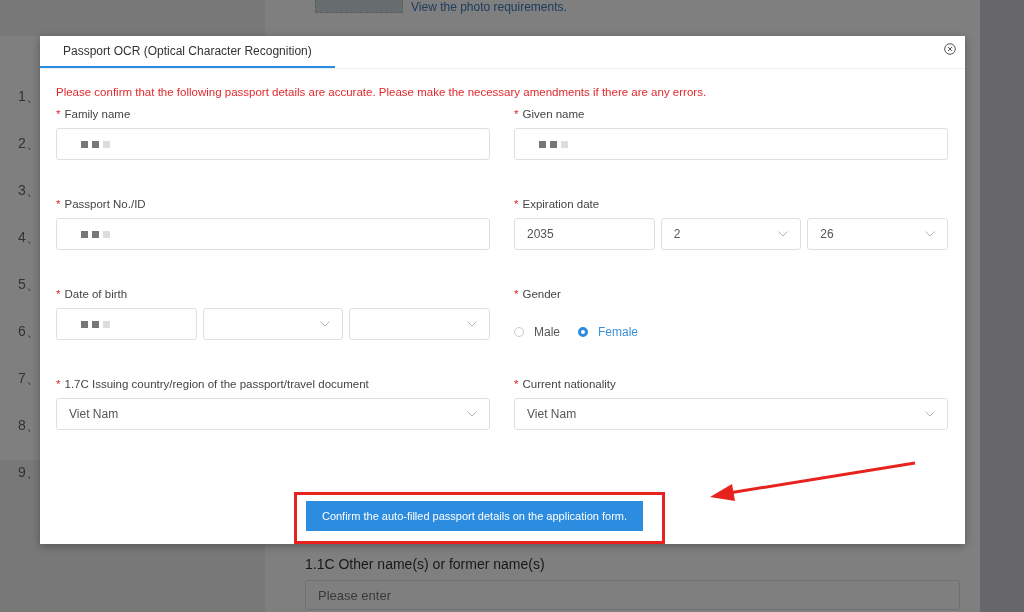  Describe the element at coordinates (877, 234) in the screenshot. I see `select-dropdown: 26` at that location.